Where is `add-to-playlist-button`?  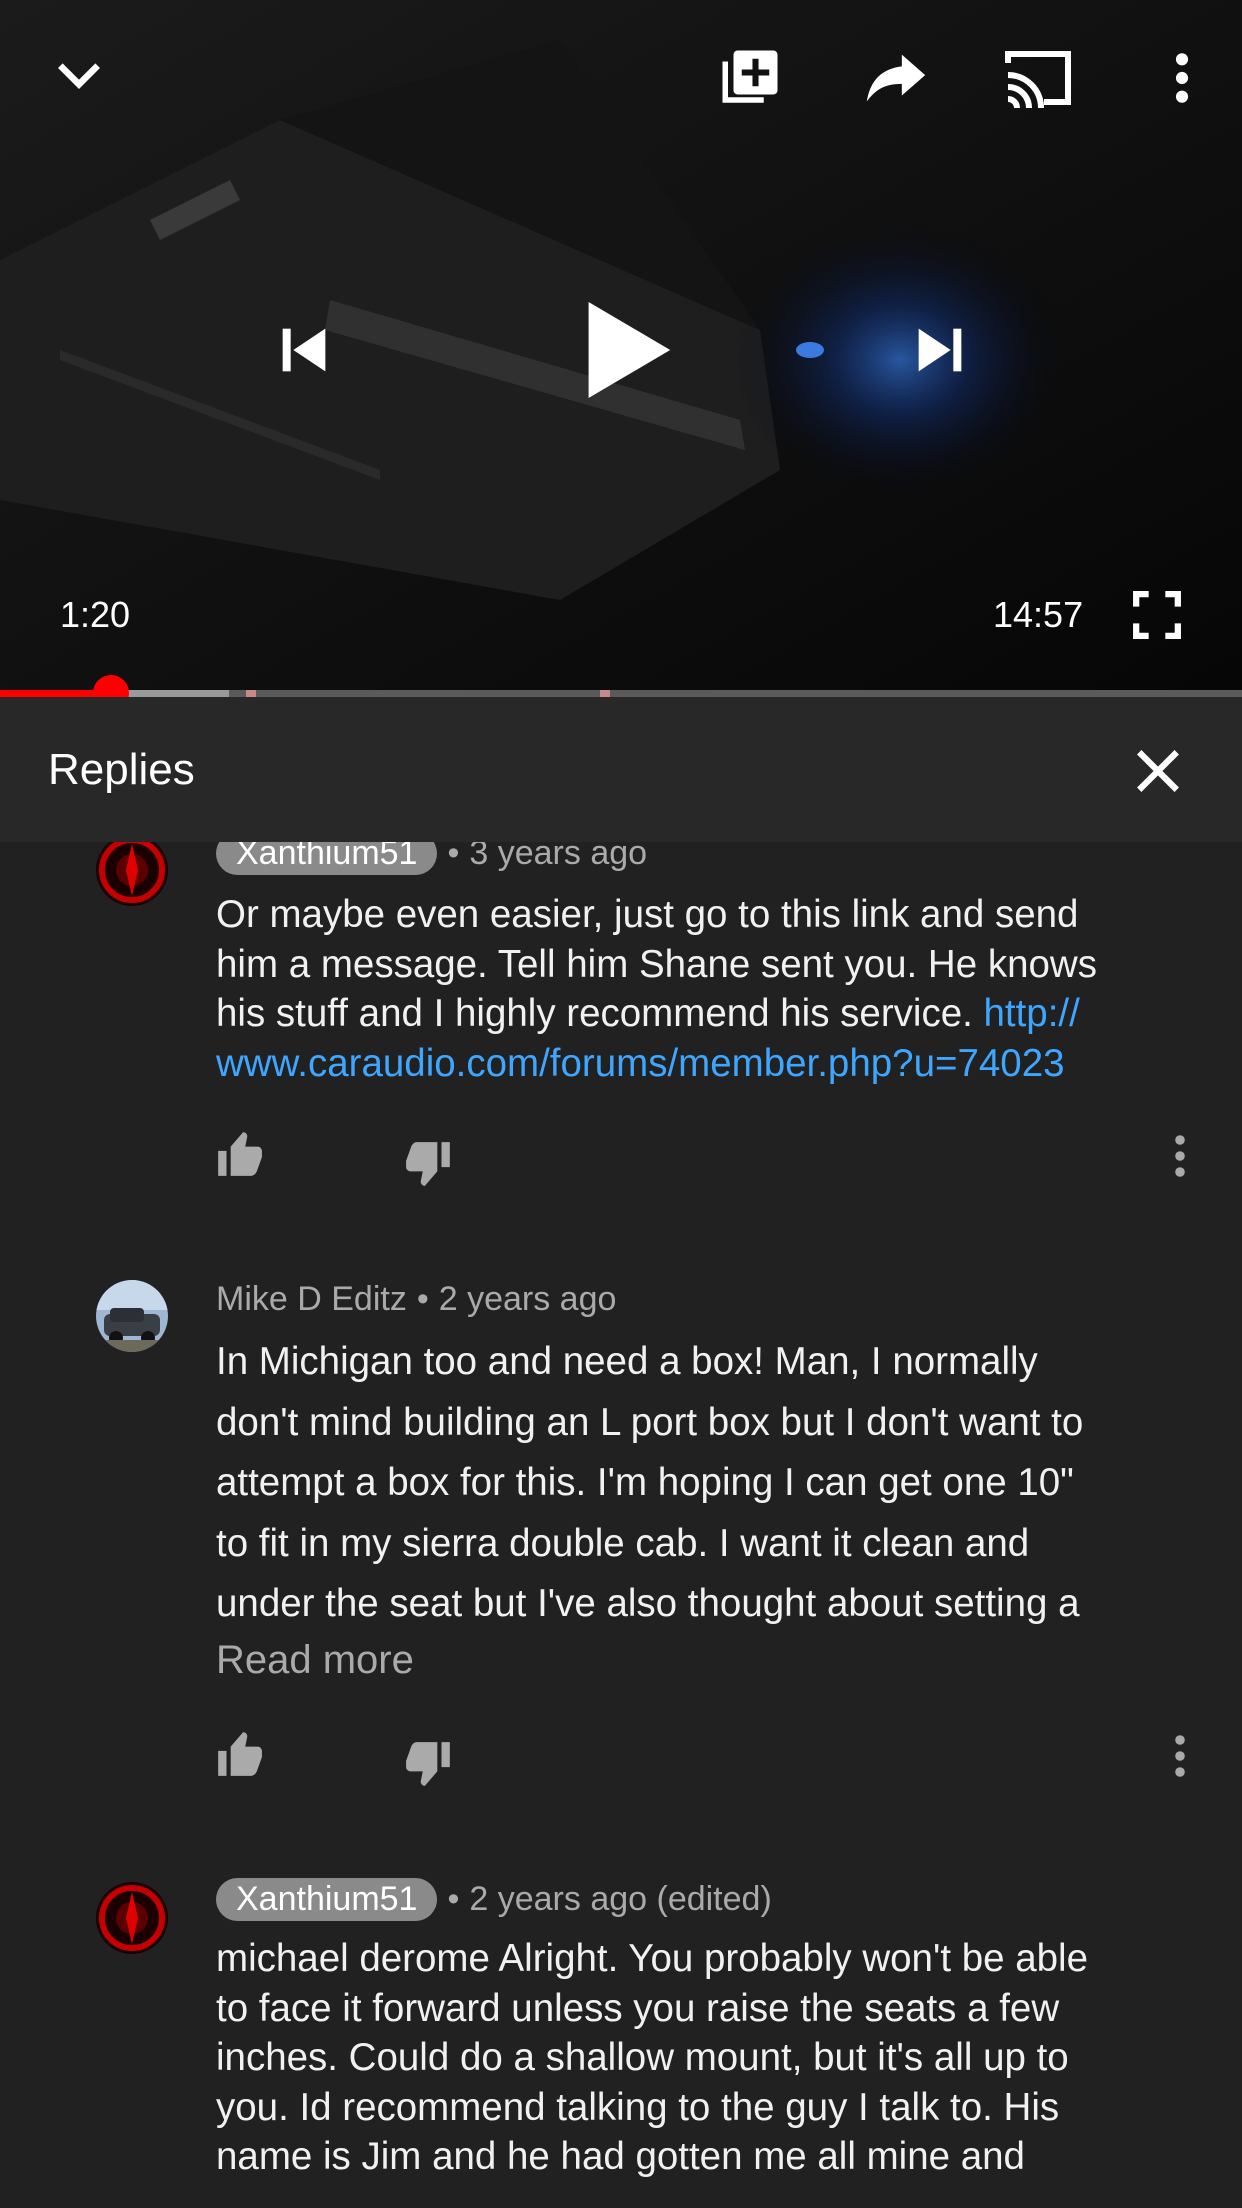 add-to-playlist-button is located at coordinates (750, 78).